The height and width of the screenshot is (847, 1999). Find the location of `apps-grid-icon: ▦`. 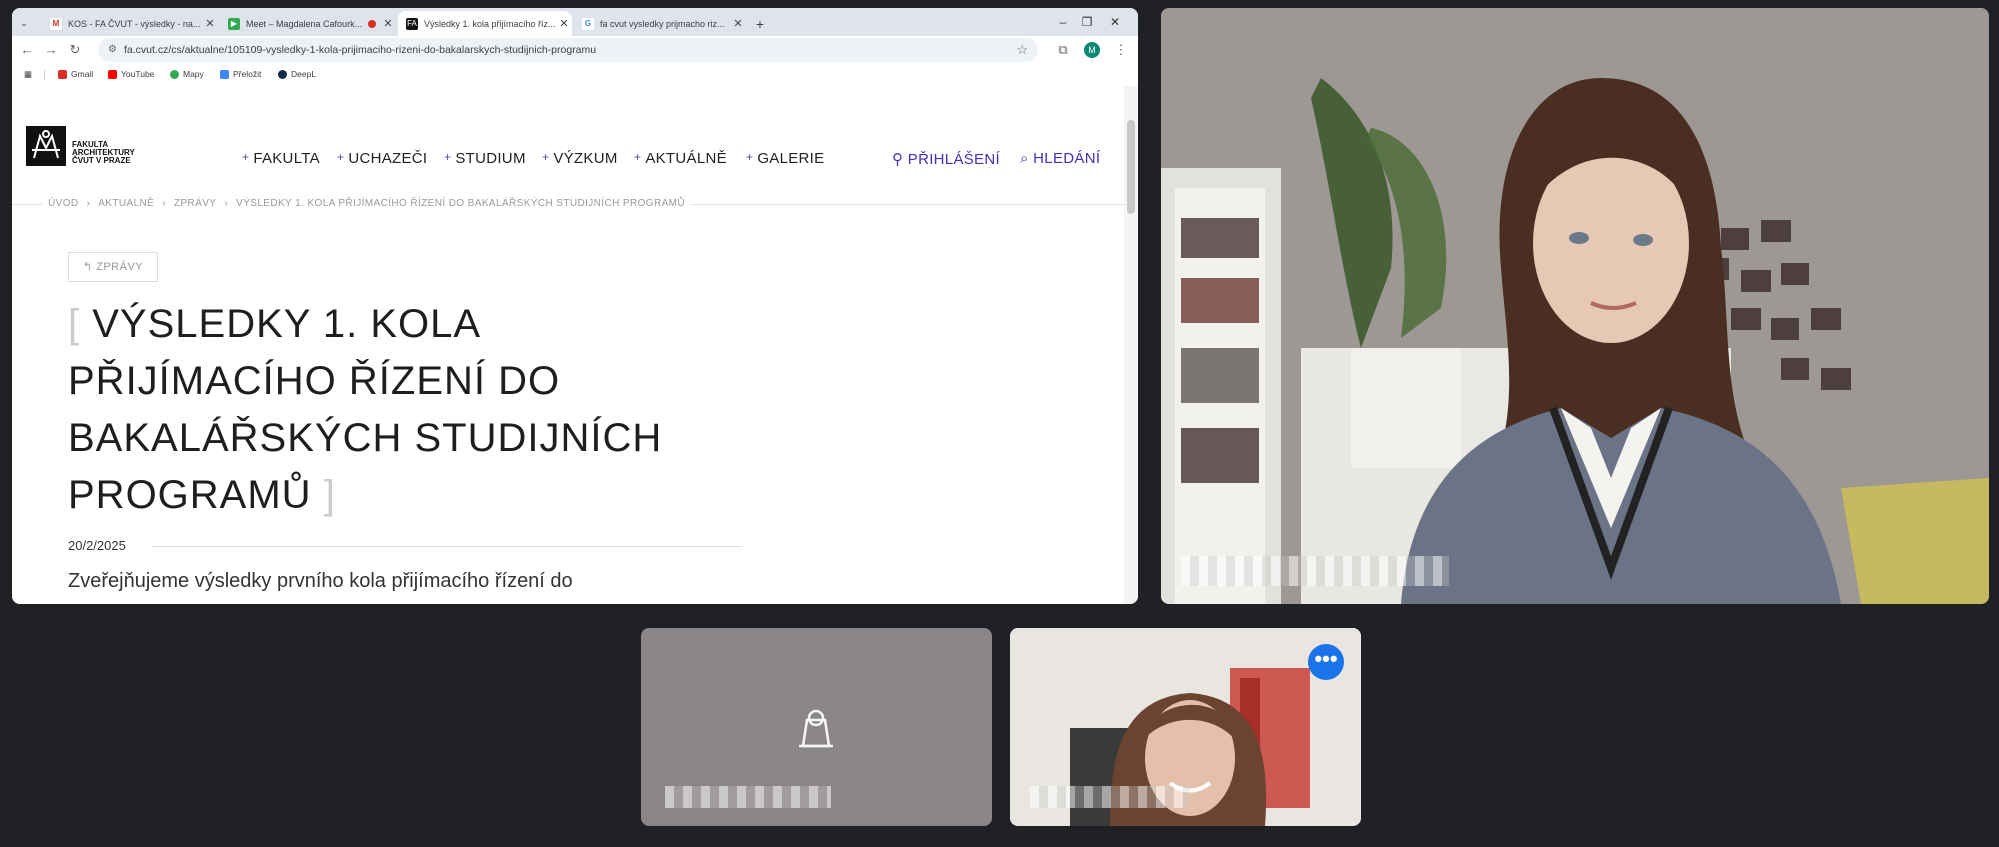

apps-grid-icon: ▦ is located at coordinates (28, 74).